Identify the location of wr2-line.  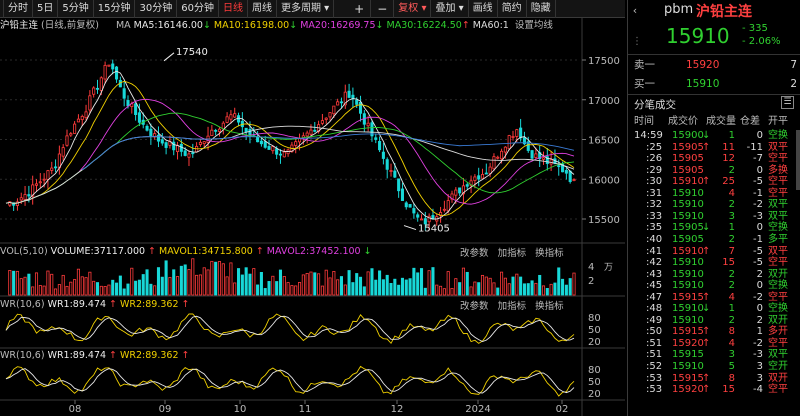
(290, 329).